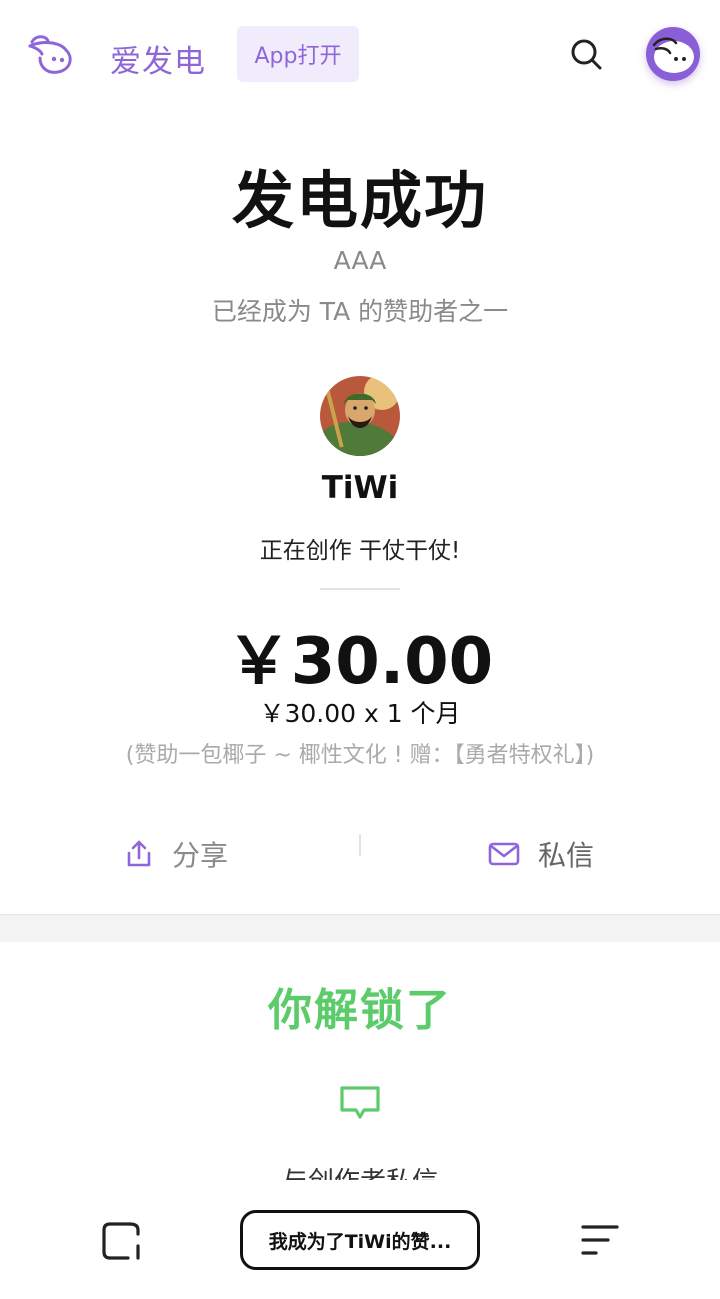 The width and height of the screenshot is (720, 1299). What do you see at coordinates (504, 854) in the screenshot?
I see `mail-icon` at bounding box center [504, 854].